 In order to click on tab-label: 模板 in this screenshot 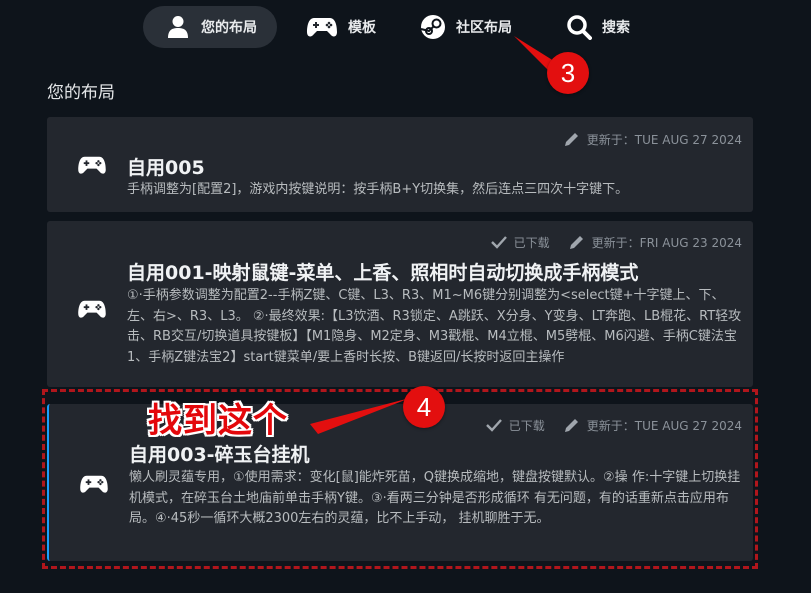, I will do `click(362, 28)`.